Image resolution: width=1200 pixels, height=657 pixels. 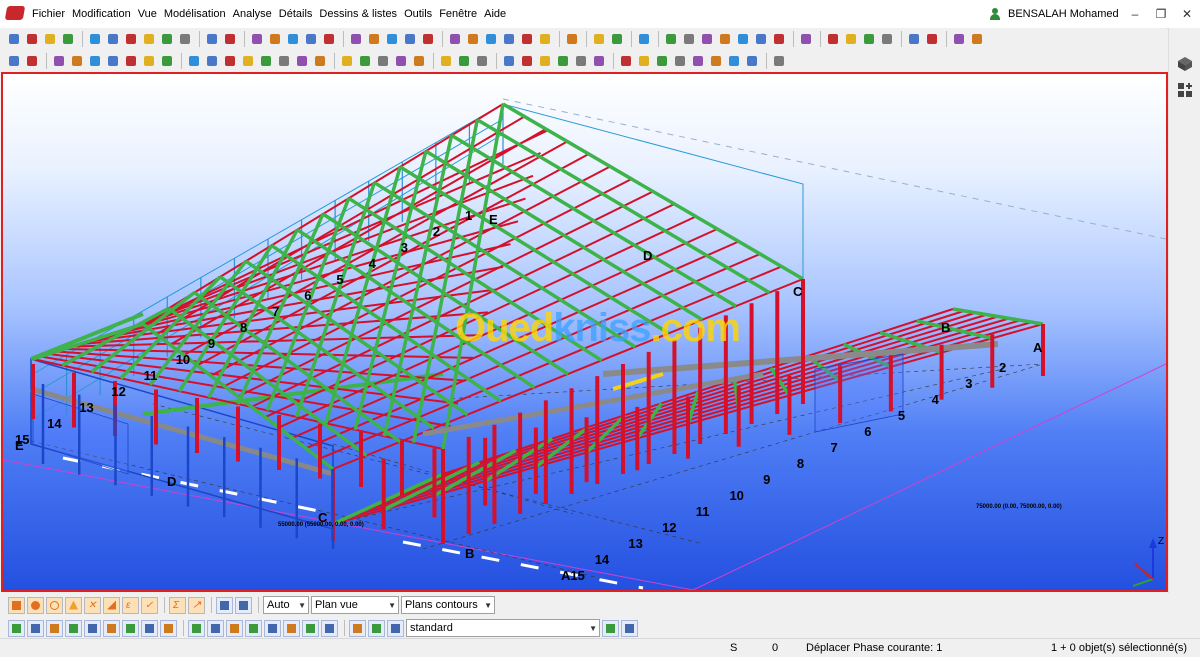 I want to click on close-icon: ✕, so click(x=1187, y=14).